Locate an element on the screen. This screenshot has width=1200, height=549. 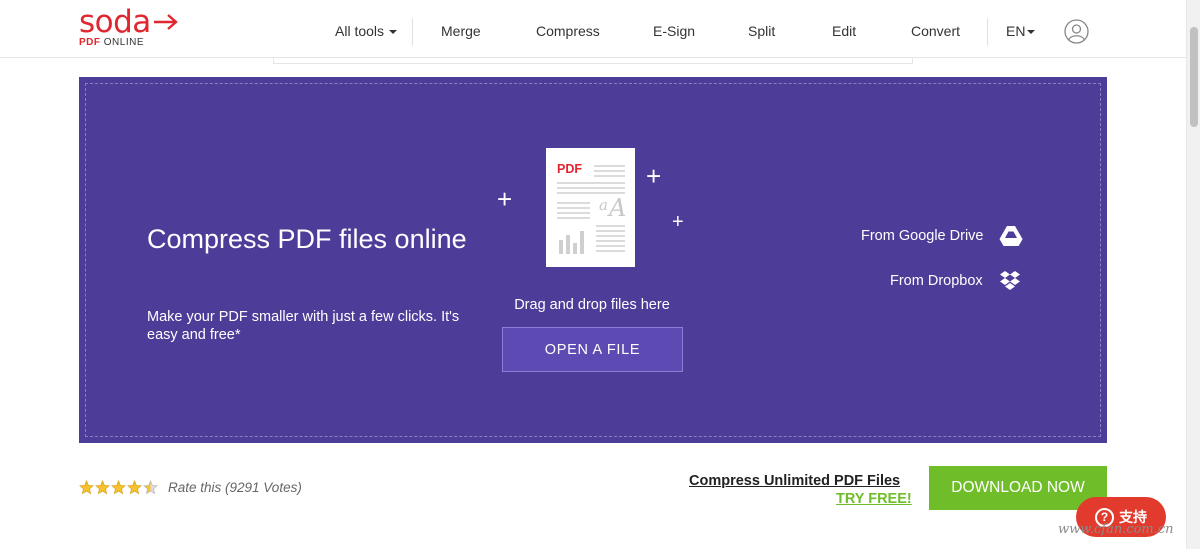
rating-stars is located at coordinates (119, 487).